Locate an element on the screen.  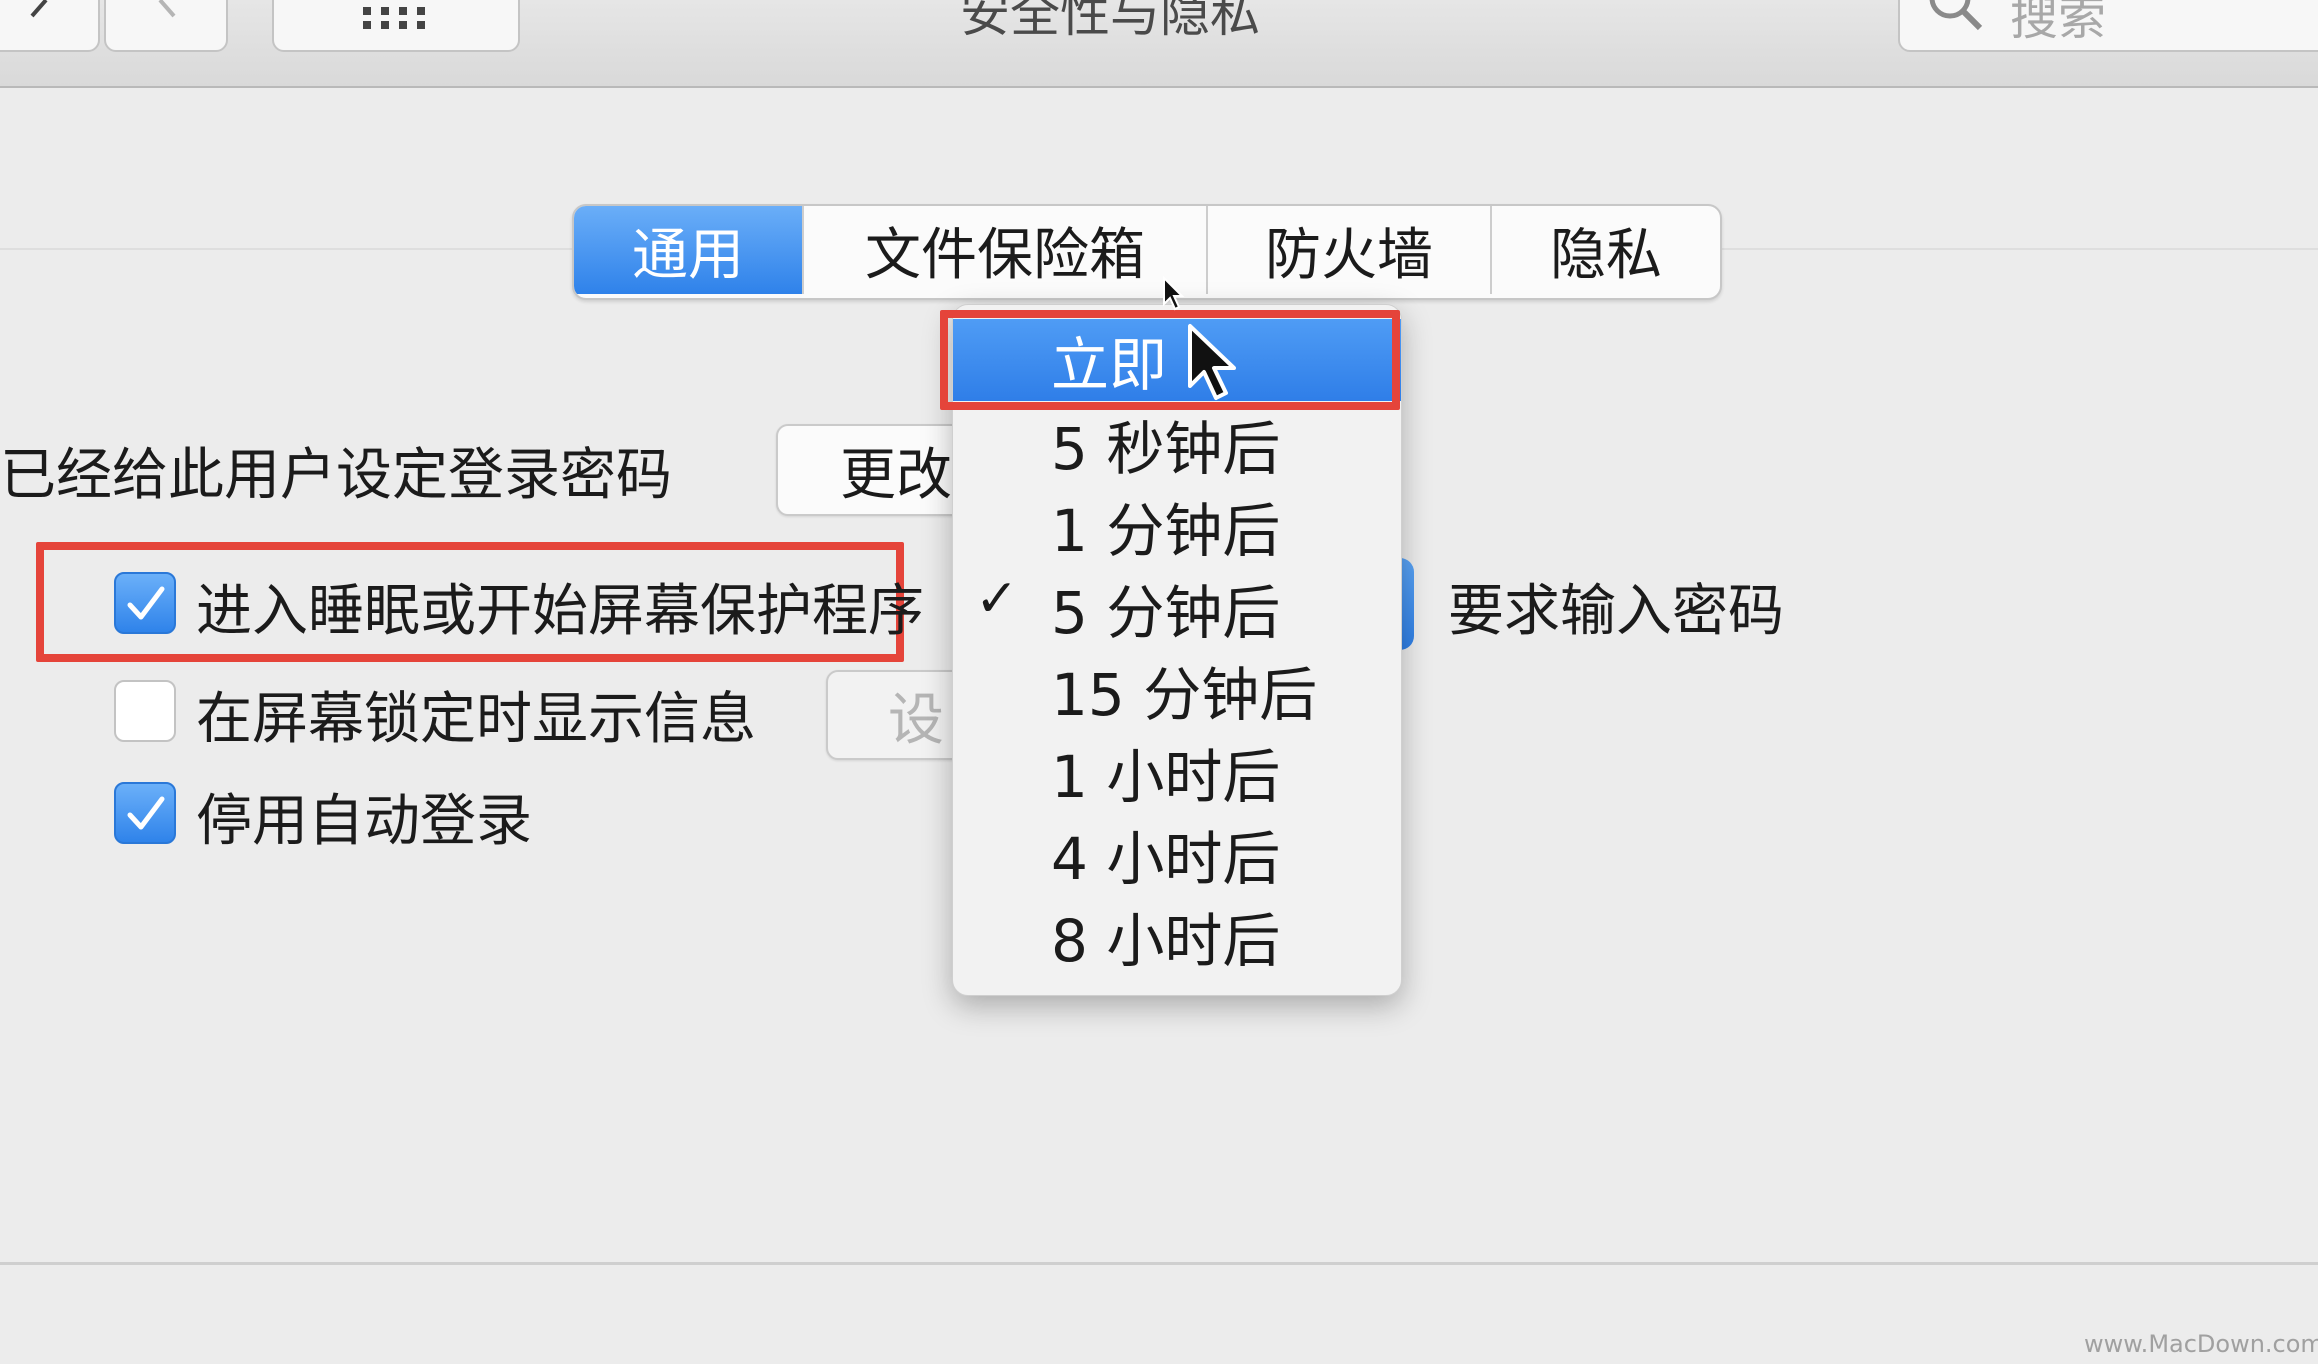
show-message-label: 在屏幕锁定时显示信息 is located at coordinates (476, 719).